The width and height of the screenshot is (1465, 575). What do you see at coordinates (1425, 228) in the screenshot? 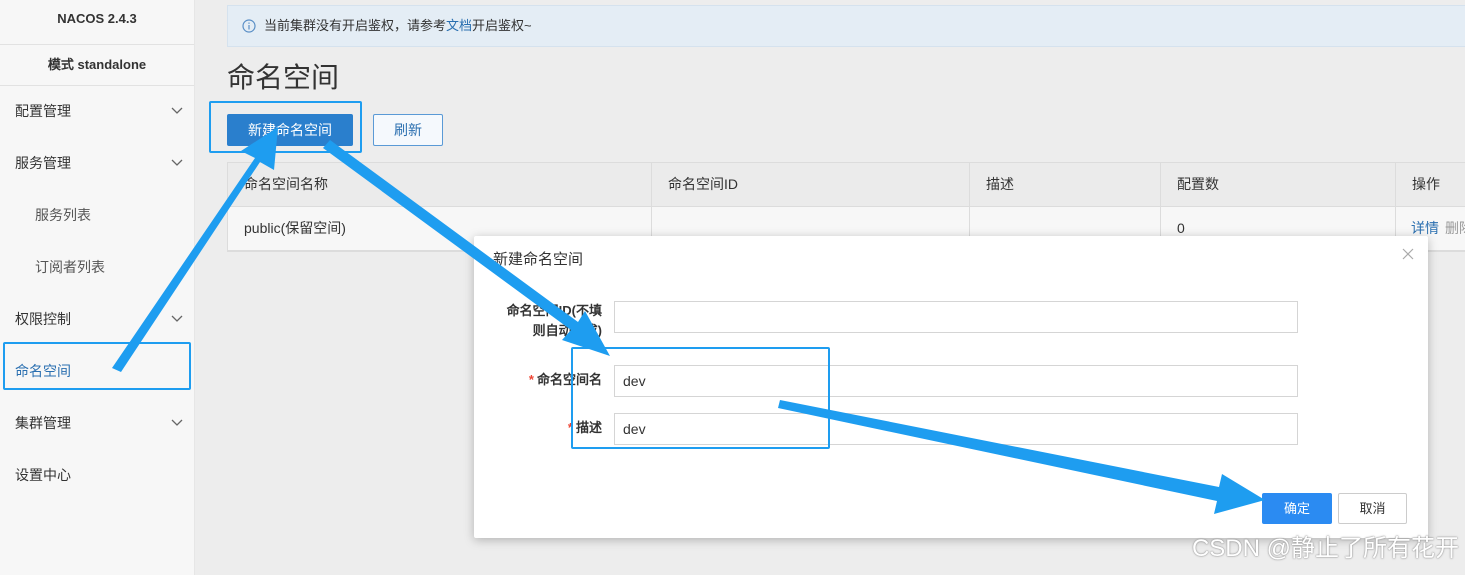
I see `detail-link: 详情` at bounding box center [1425, 228].